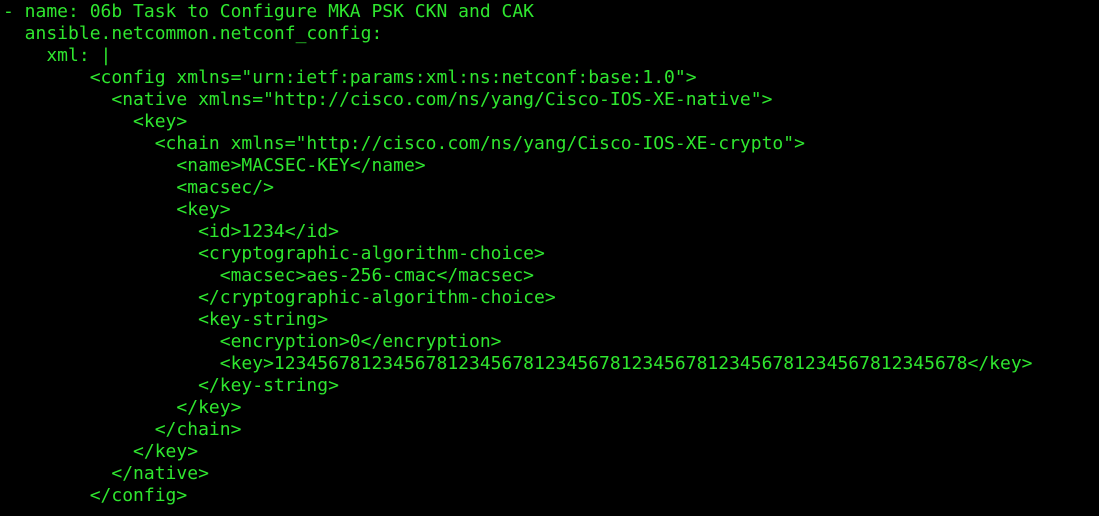 The image size is (1099, 516). Describe the element at coordinates (274, 253) in the screenshot. I see `code-line-crypto-choice-open: <cryptographic-algorithm-choice>` at that location.